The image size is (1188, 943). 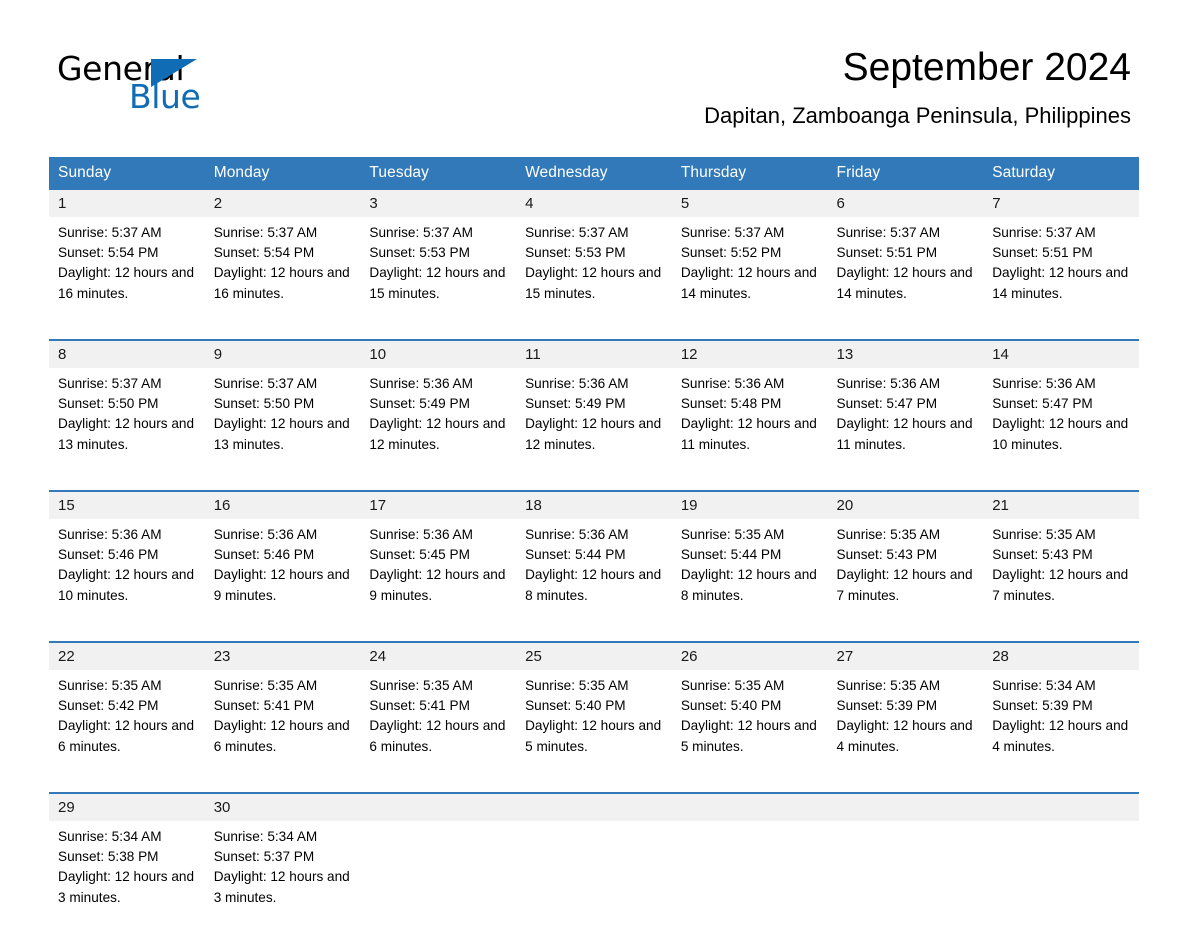 I want to click on day-number: 18, so click(x=594, y=504).